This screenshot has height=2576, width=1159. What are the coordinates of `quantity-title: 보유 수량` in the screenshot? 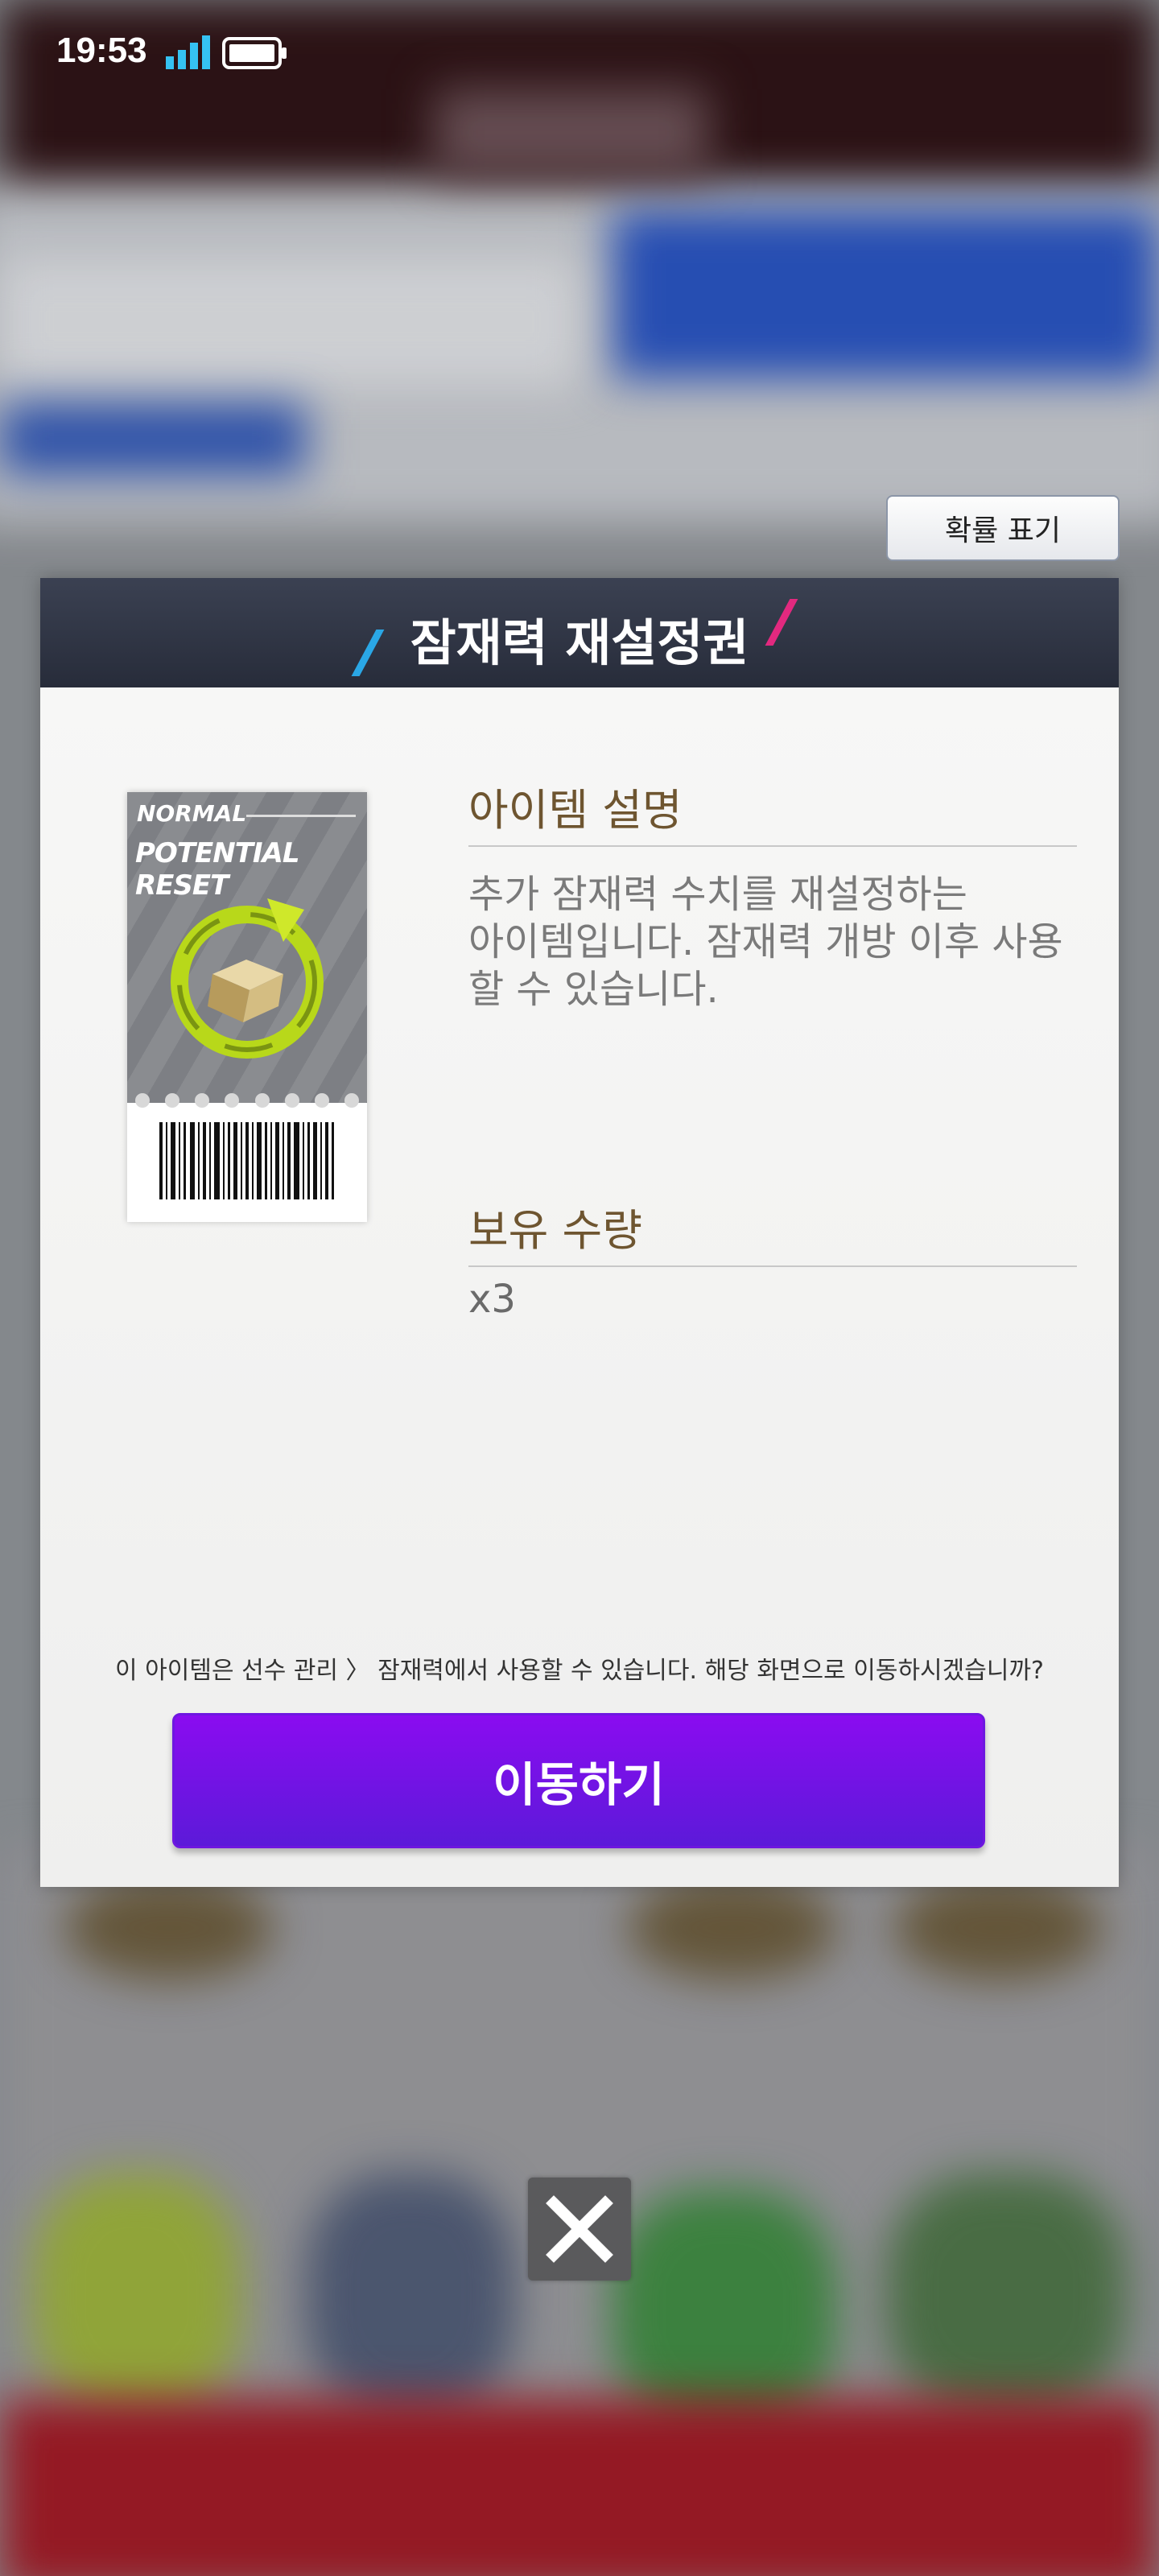 It's located at (555, 1230).